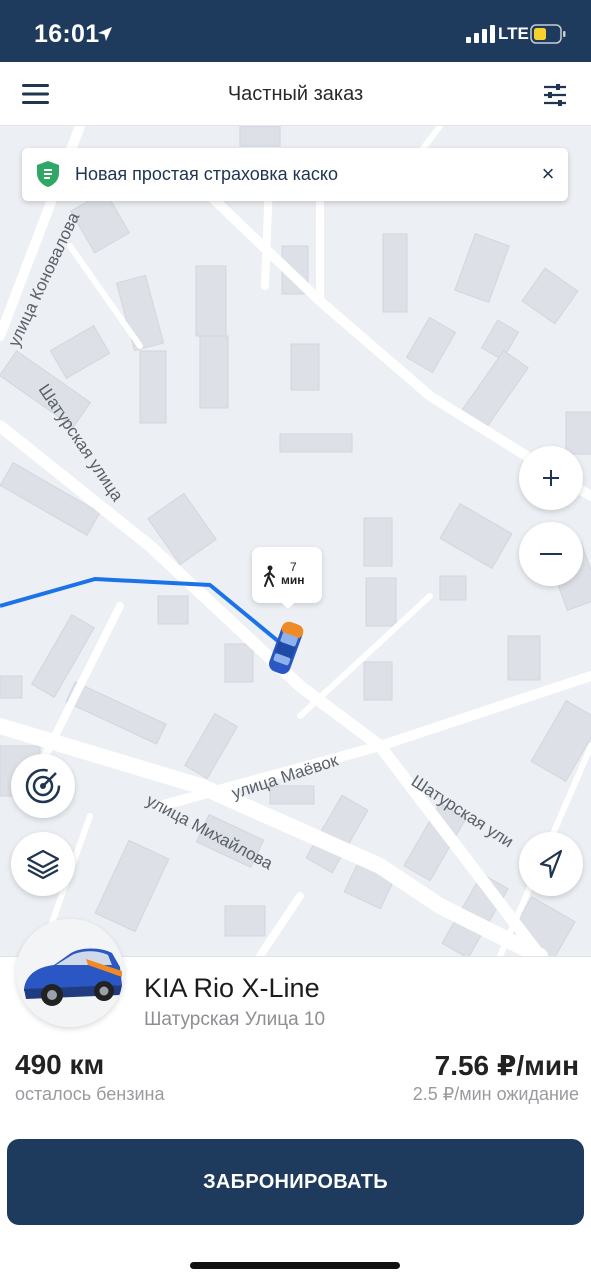  I want to click on network-type: LTE, so click(513, 33).